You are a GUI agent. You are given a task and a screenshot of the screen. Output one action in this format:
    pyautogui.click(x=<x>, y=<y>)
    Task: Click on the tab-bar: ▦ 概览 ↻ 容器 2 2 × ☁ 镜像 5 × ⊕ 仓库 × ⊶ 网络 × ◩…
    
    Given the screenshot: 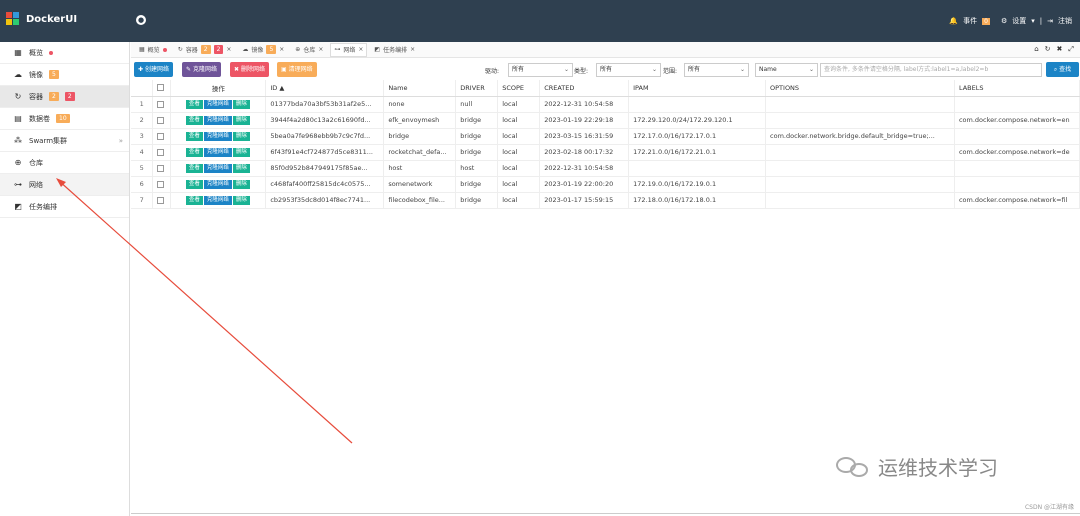 What is the action you would take?
    pyautogui.click(x=605, y=50)
    